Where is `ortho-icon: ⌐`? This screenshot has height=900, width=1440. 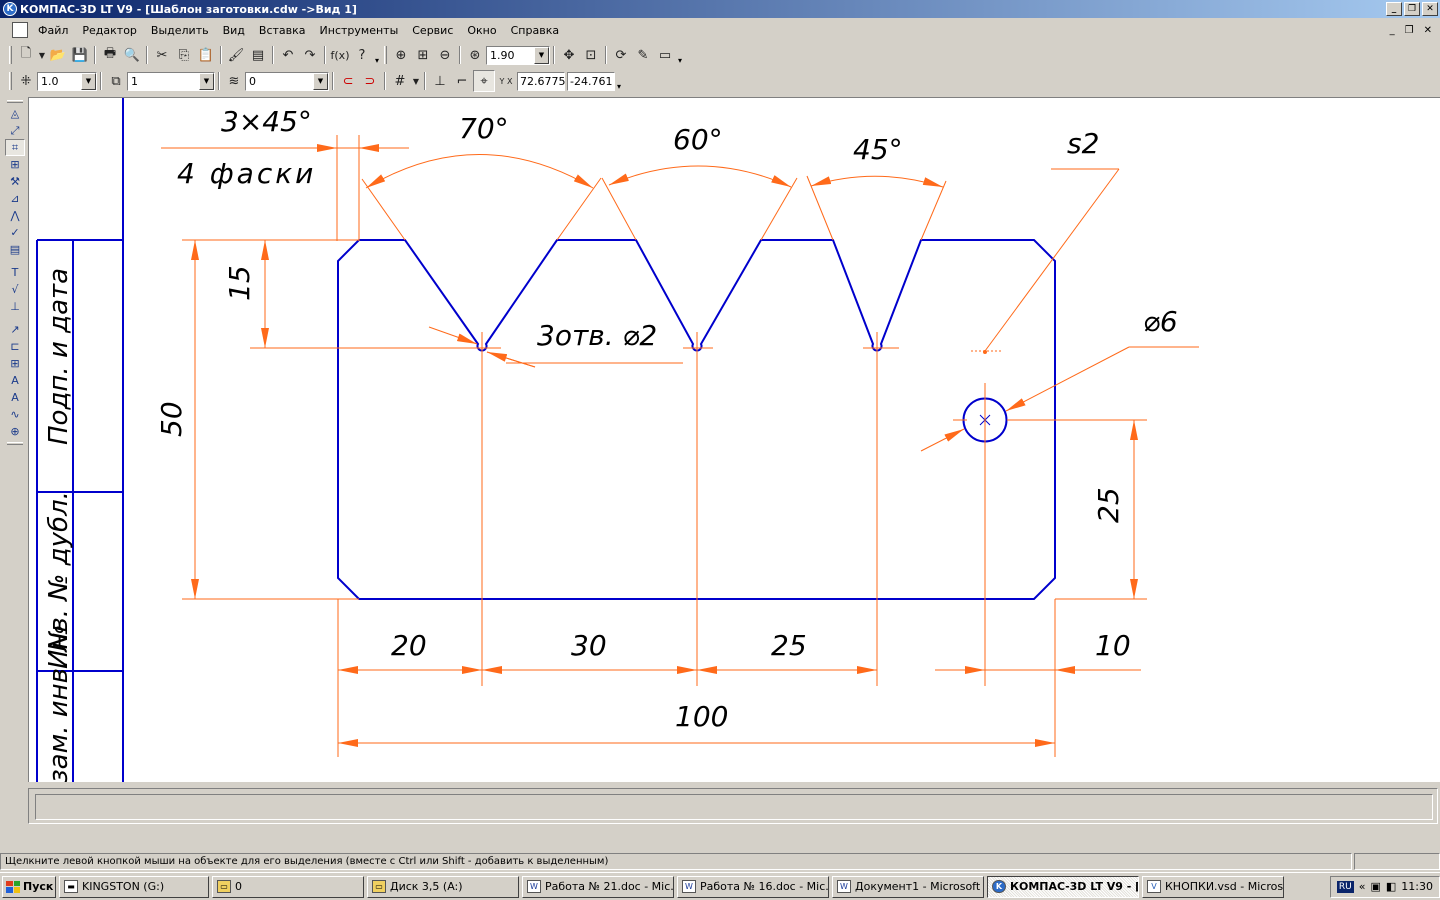 ortho-icon: ⌐ is located at coordinates (462, 81).